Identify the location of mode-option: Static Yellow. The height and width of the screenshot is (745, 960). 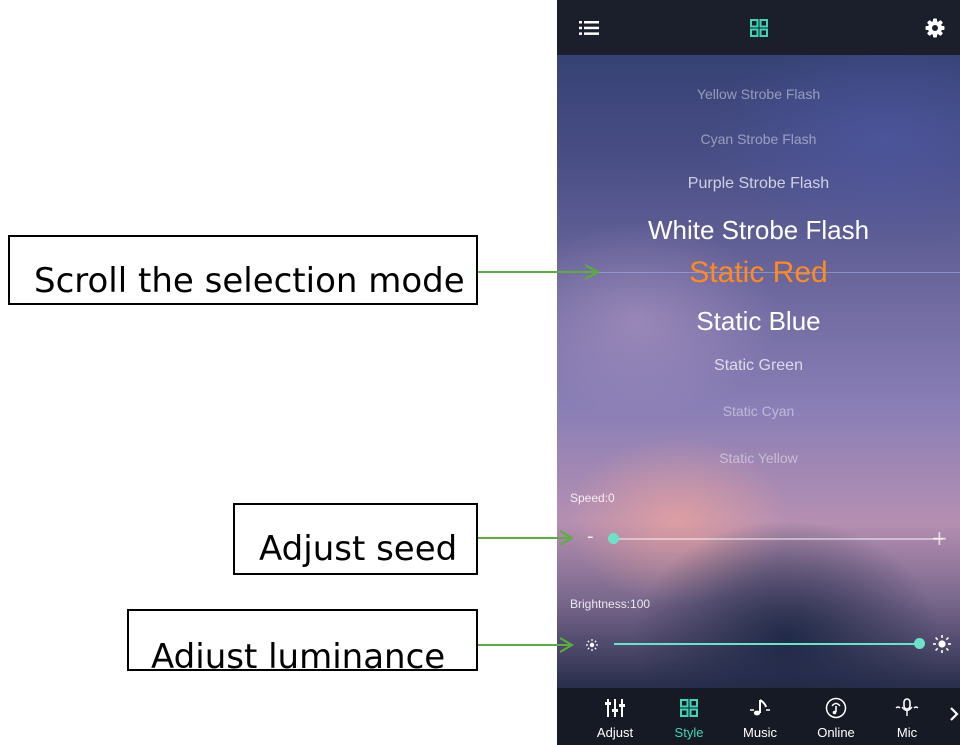
(758, 458).